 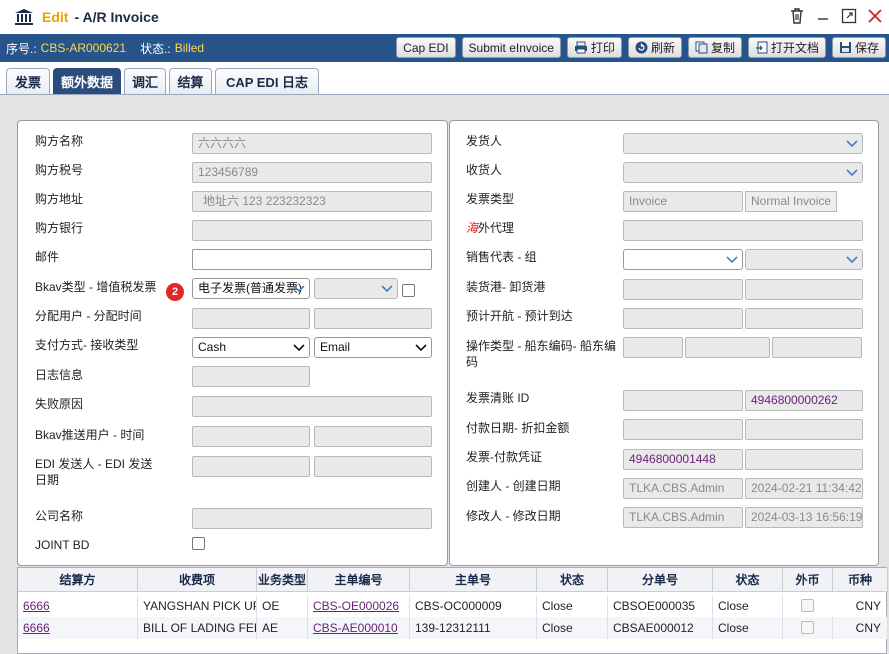 What do you see at coordinates (267, 81) in the screenshot?
I see `tab-cap-edi-log: CAP EDI 日志` at bounding box center [267, 81].